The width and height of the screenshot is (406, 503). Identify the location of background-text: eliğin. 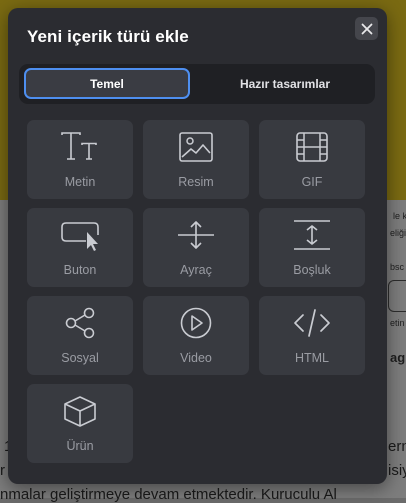
(398, 233).